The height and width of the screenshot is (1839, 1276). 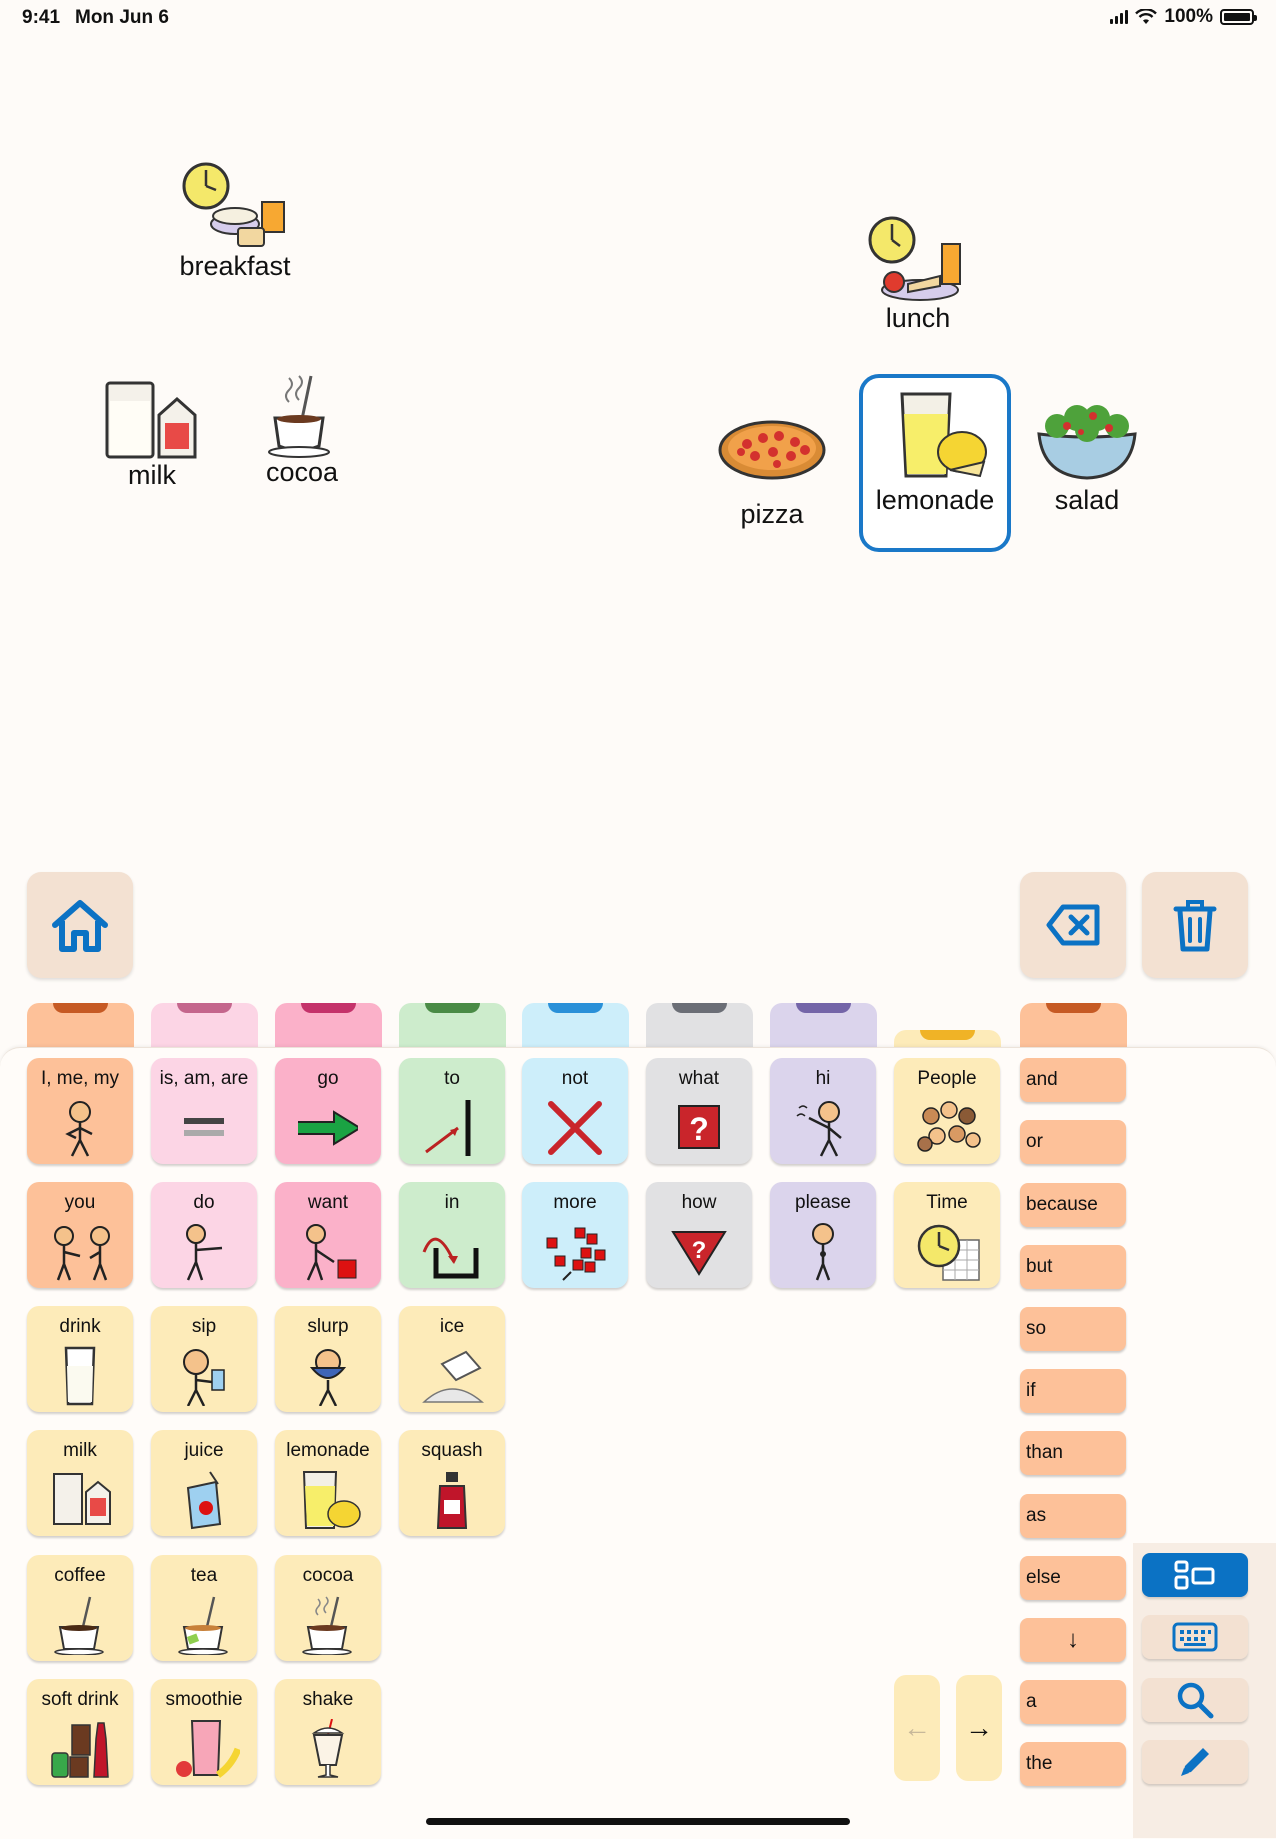 What do you see at coordinates (80, 1025) in the screenshot?
I see `tab-pronouns` at bounding box center [80, 1025].